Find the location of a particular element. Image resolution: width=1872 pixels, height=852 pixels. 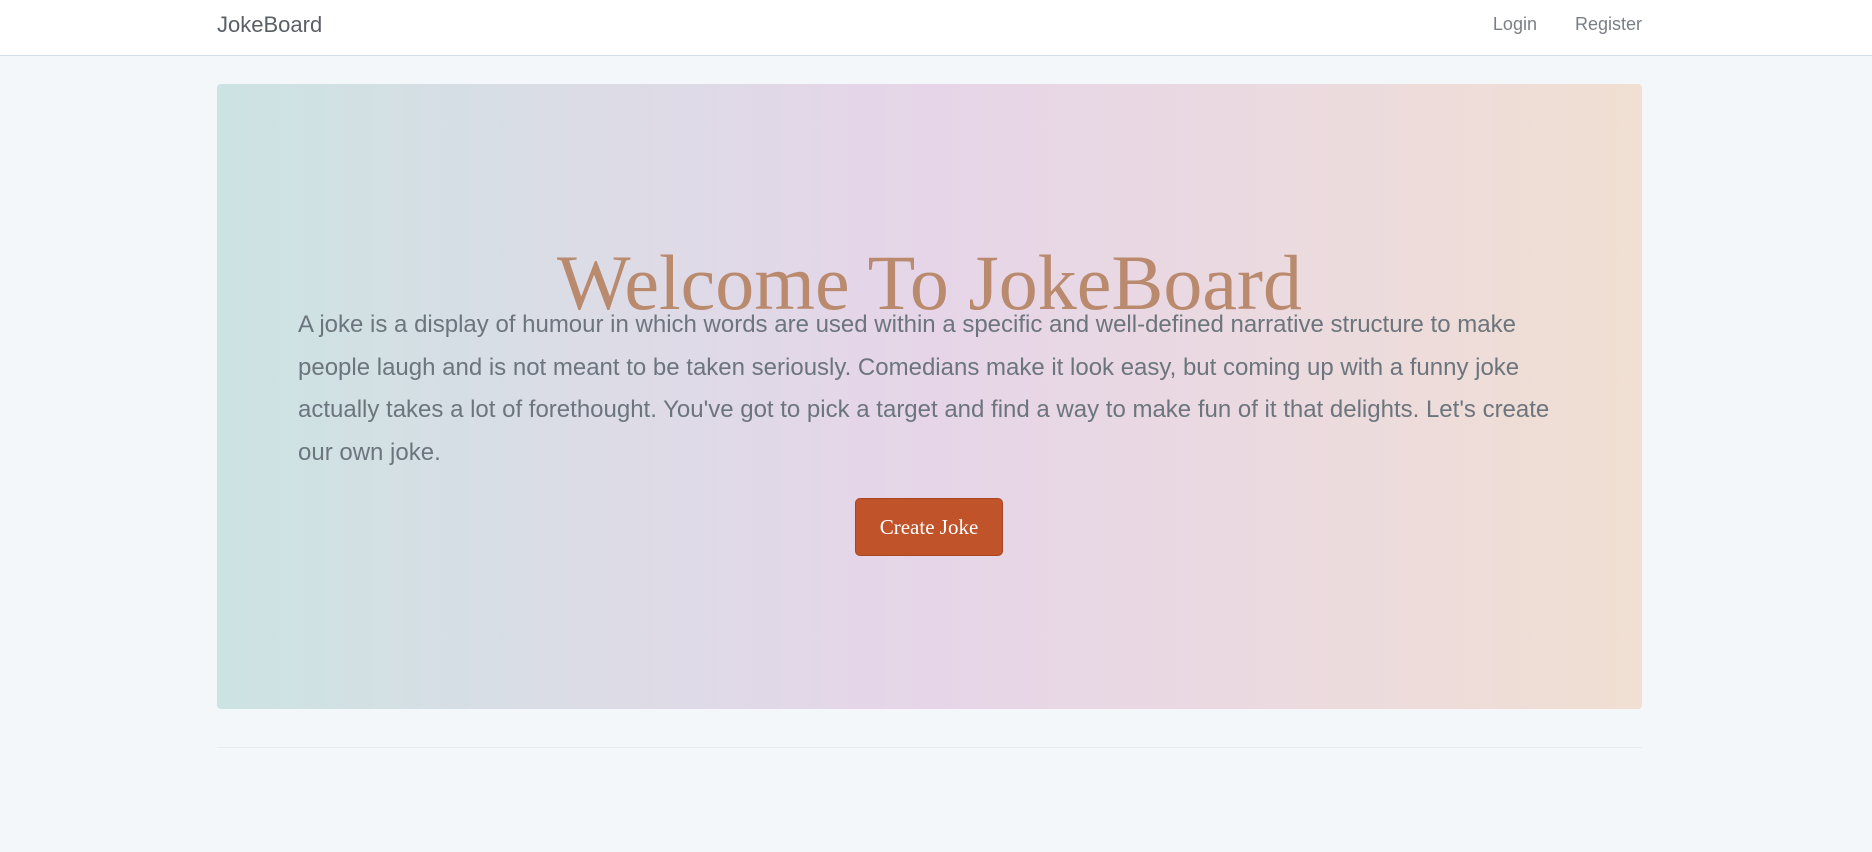

nav-links: Login Register is located at coordinates (1567, 24).